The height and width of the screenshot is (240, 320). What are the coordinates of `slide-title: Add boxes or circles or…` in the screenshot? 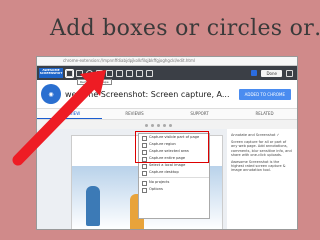 It's located at (185, 28).